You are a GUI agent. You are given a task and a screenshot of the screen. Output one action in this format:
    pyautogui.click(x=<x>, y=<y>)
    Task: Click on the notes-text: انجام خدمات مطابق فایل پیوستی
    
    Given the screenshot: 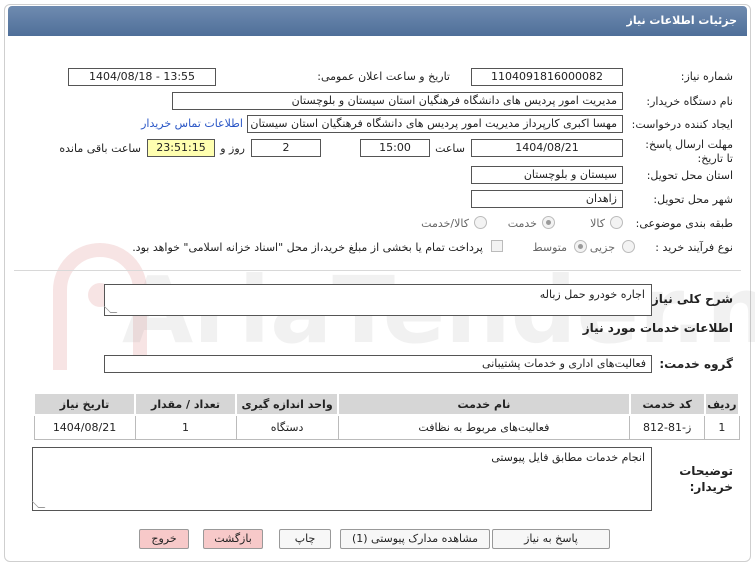 What is the action you would take?
    pyautogui.click(x=568, y=457)
    